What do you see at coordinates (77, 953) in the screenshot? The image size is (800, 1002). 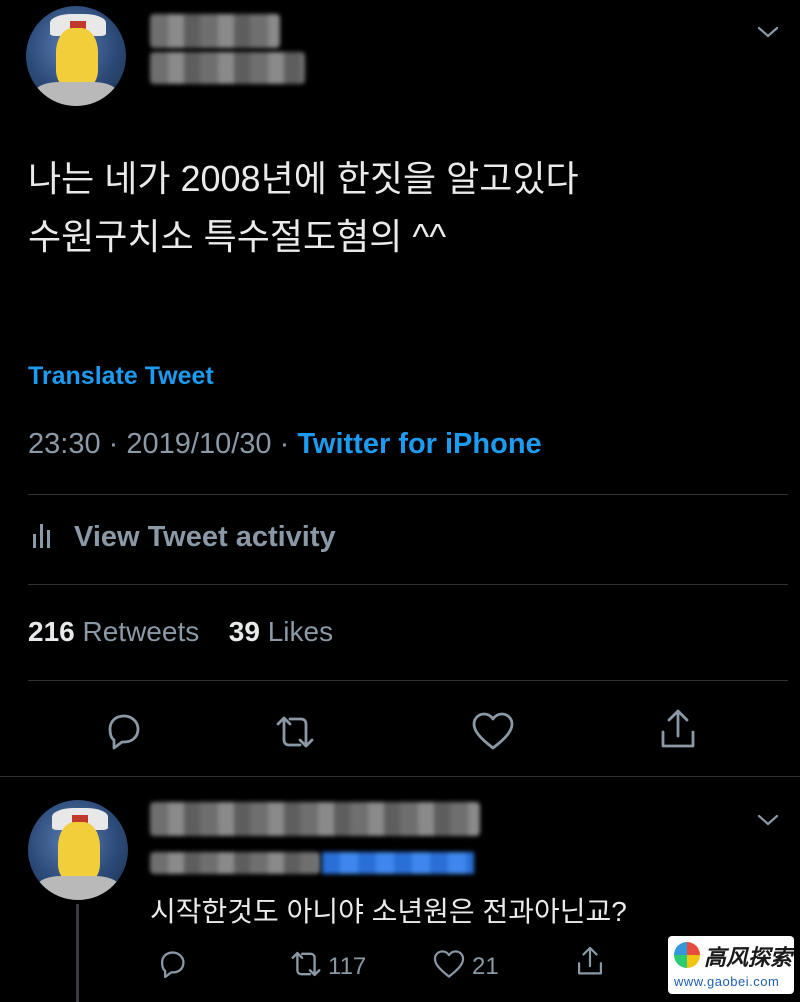 I see `thread-line` at bounding box center [77, 953].